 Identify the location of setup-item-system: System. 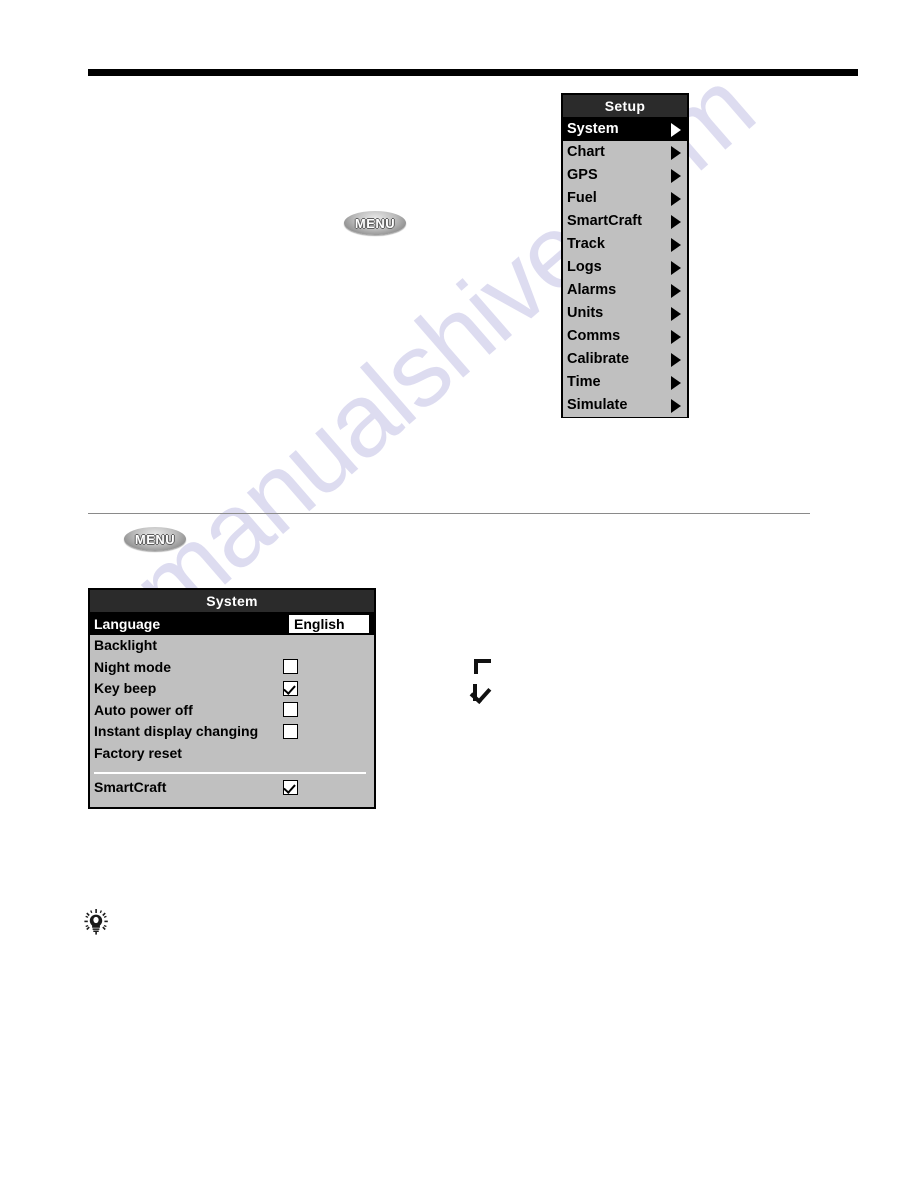
(625, 129).